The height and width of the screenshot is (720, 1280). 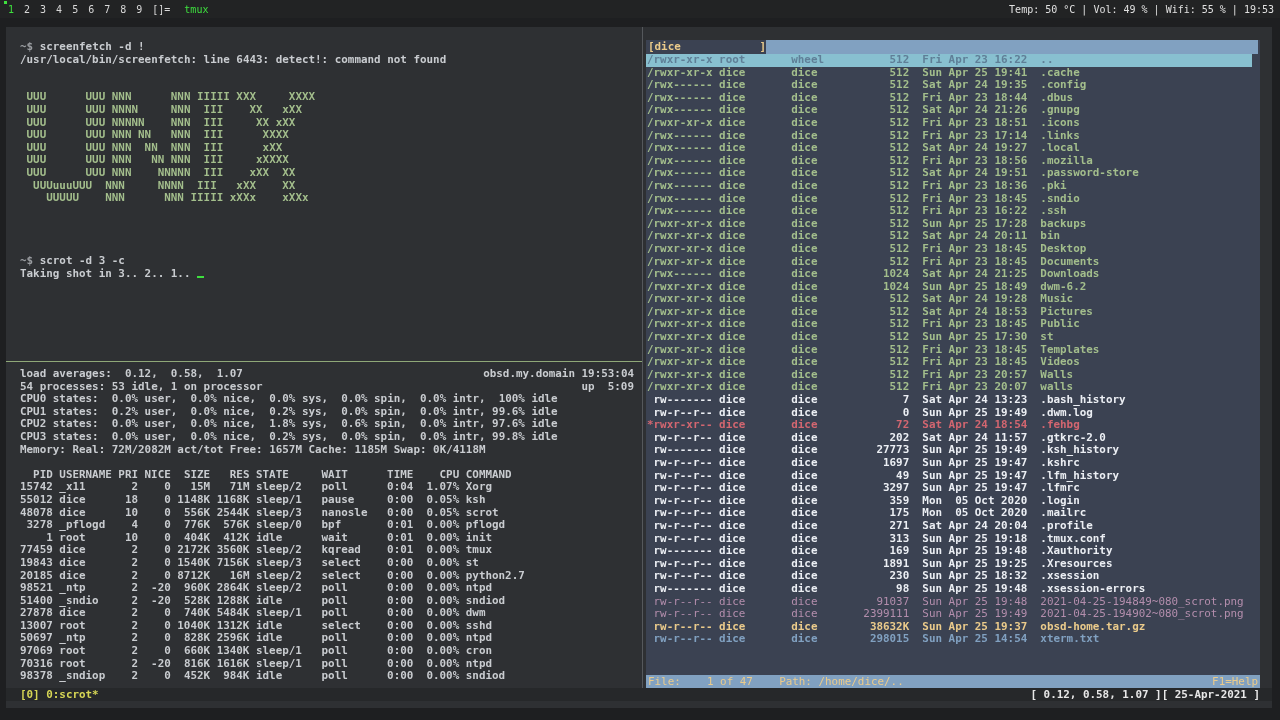 I want to click on file-row: /rwx------ dice dice 512 Sat Apr 24 19:35 .config, so click(x=949, y=85).